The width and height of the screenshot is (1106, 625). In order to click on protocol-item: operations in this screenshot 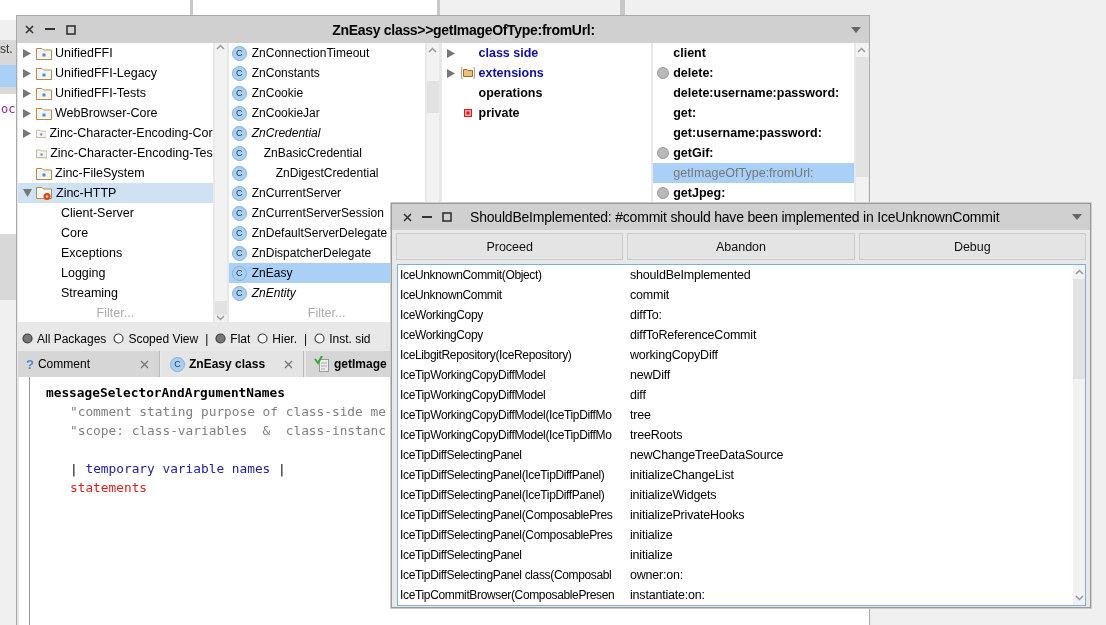, I will do `click(546, 93)`.